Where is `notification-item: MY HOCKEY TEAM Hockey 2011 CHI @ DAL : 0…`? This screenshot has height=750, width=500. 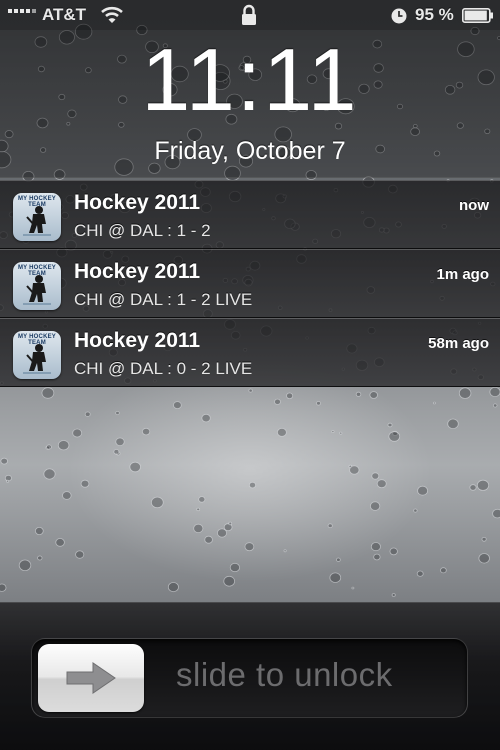 notification-item: MY HOCKEY TEAM Hockey 2011 CHI @ DAL : 0… is located at coordinates (250, 352).